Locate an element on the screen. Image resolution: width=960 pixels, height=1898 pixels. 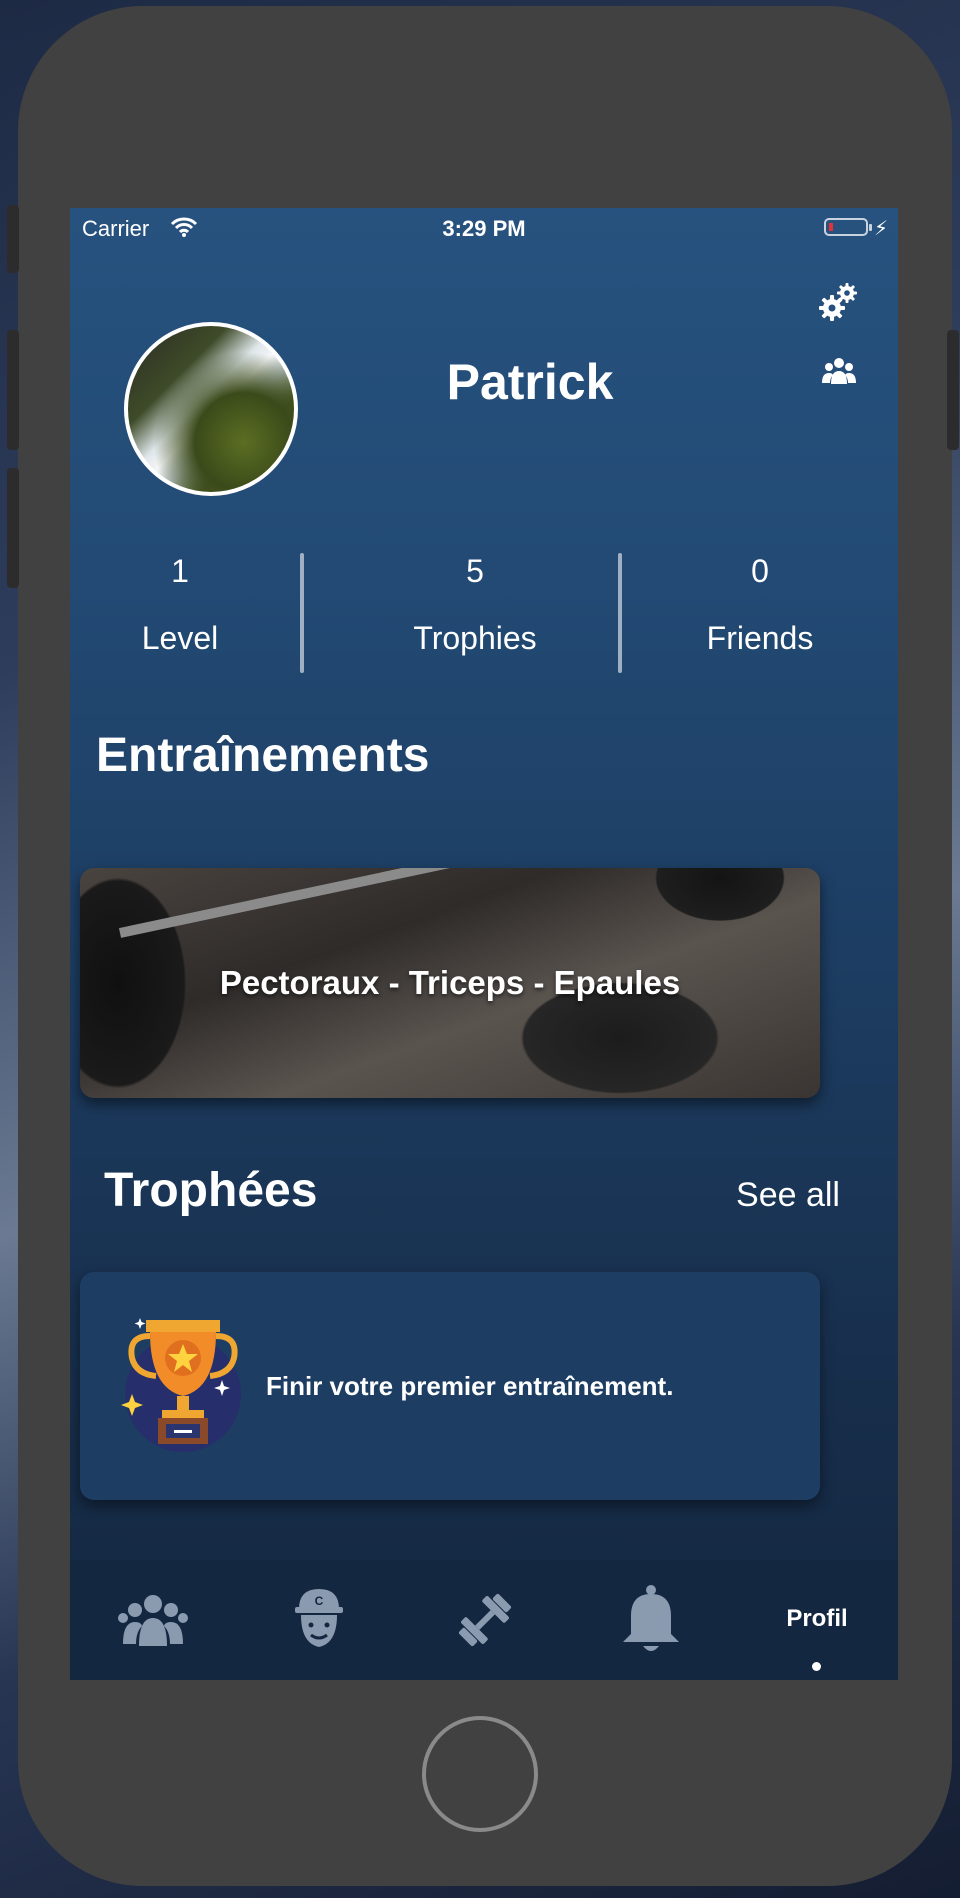
tab-coach: C is located at coordinates (319, 1620).